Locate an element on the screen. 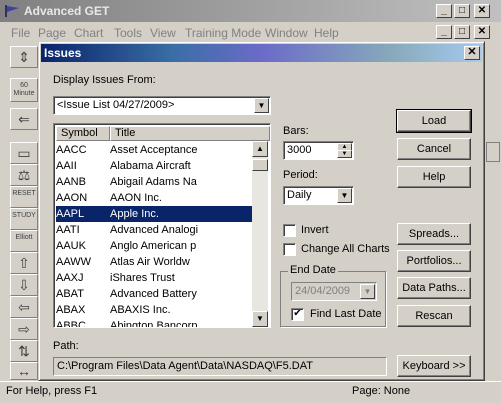 The image size is (501, 403). path-label: Path: is located at coordinates (66, 346).